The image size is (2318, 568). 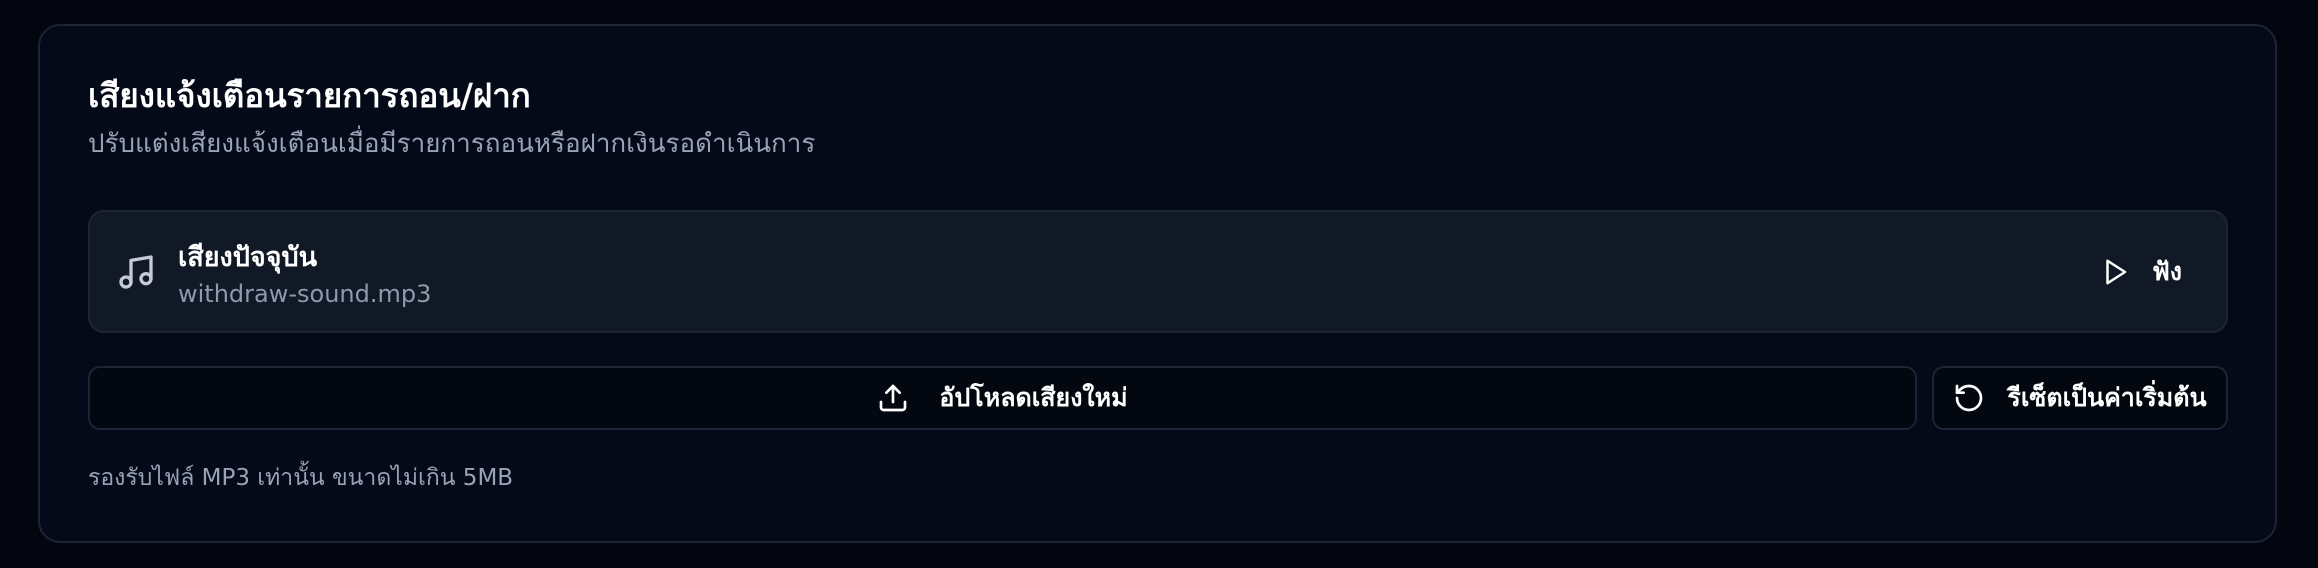 What do you see at coordinates (2107, 397) in the screenshot?
I see `reset-default-label: รีเซ็ตเป็นค่าเริ่มต้น` at bounding box center [2107, 397].